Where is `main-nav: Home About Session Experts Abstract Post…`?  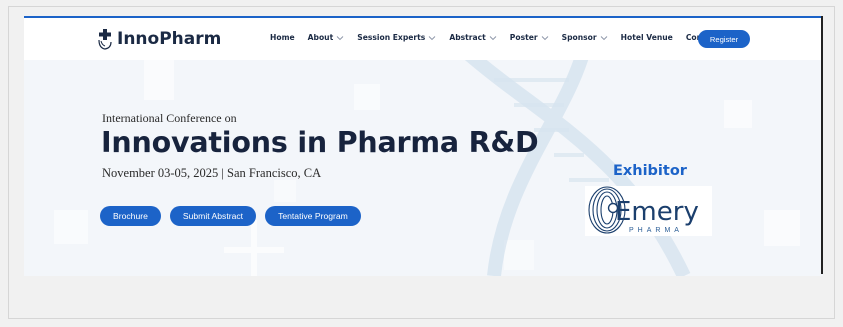 main-nav: Home About Session Experts Abstract Post… is located at coordinates (501, 37).